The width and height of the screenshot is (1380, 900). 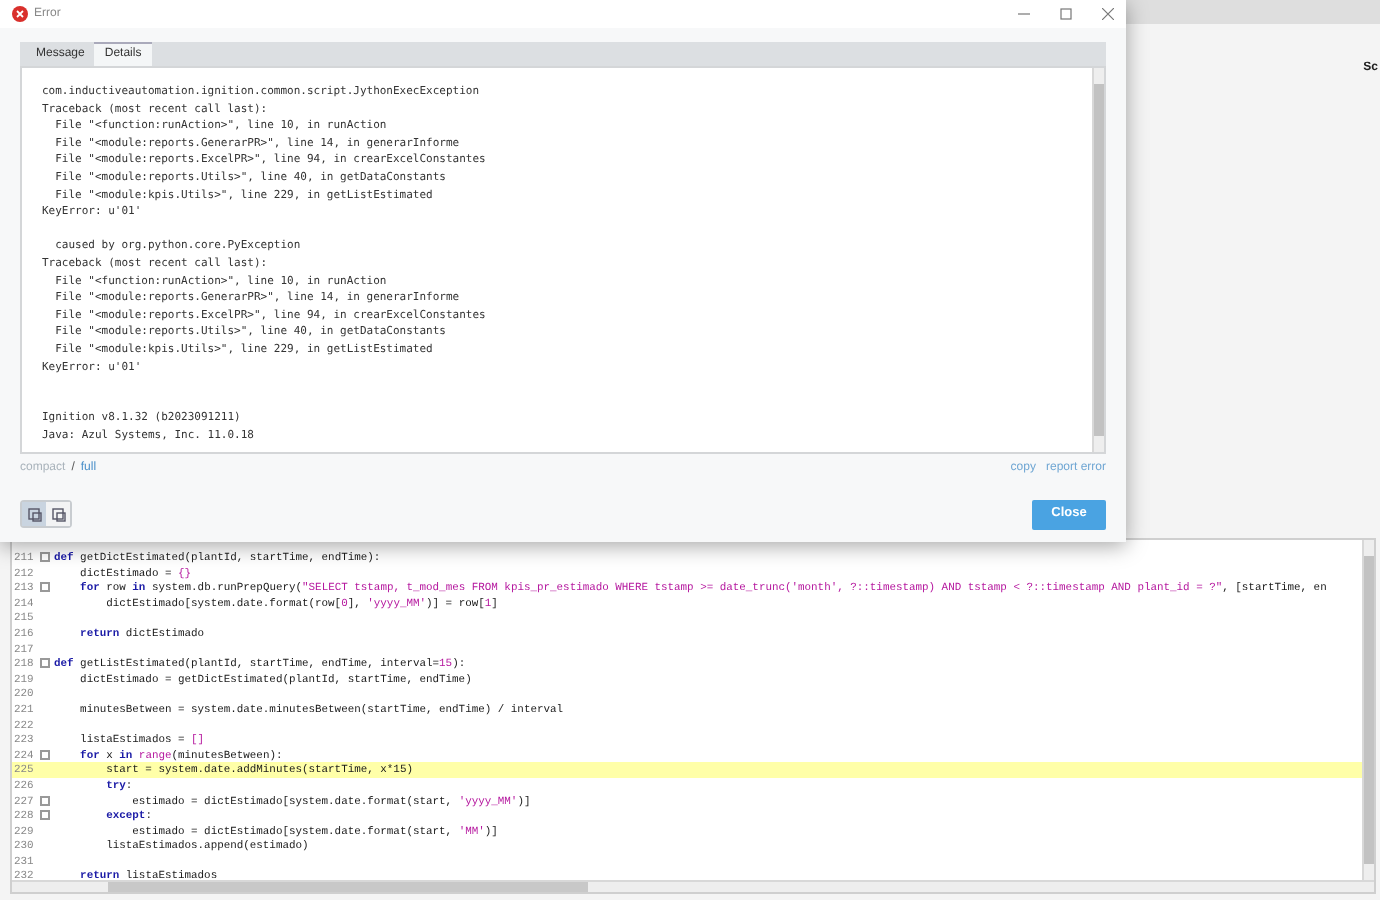 What do you see at coordinates (20, 14) in the screenshot?
I see `error-icon` at bounding box center [20, 14].